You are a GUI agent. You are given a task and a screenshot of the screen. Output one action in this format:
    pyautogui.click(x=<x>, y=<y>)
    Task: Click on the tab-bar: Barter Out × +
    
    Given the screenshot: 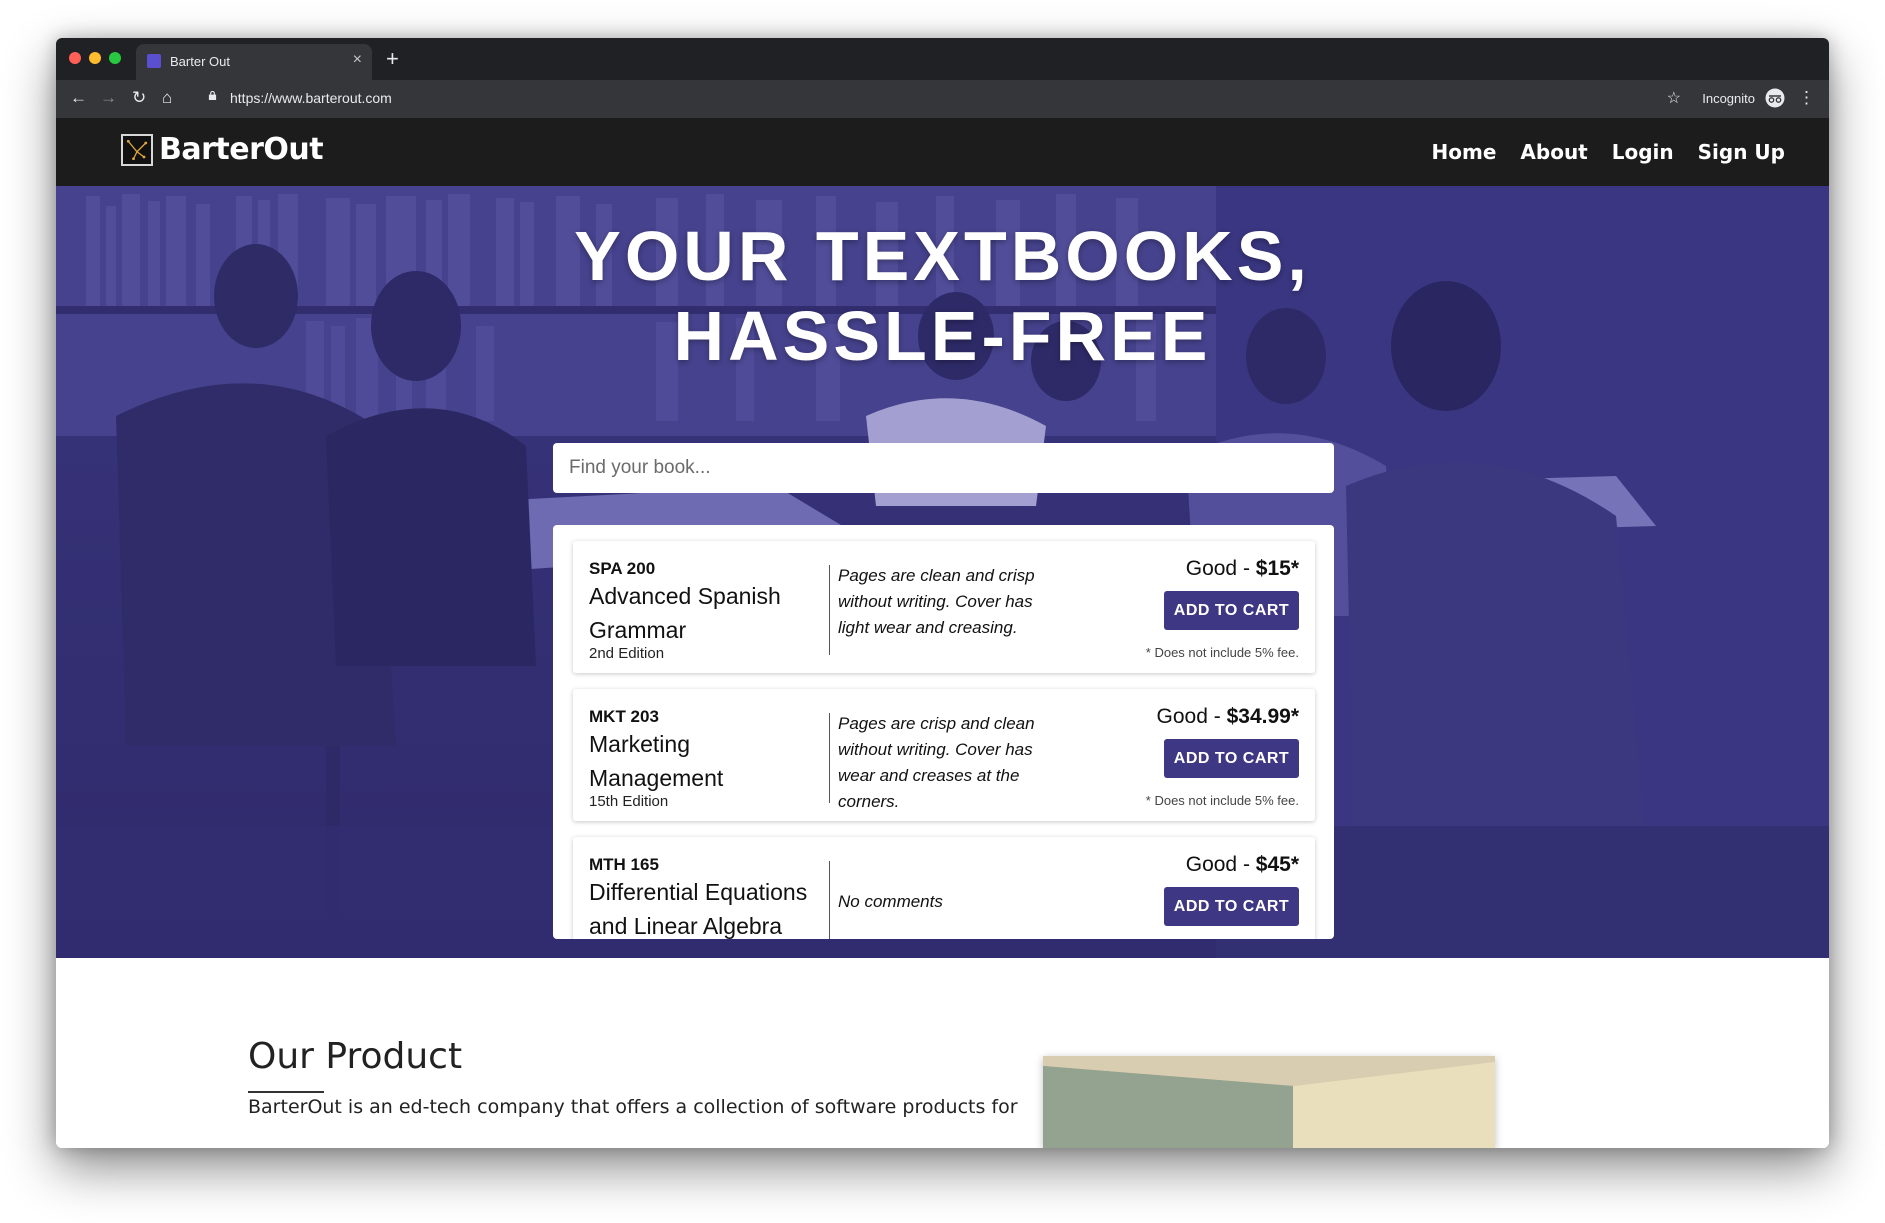 What is the action you would take?
    pyautogui.click(x=942, y=59)
    